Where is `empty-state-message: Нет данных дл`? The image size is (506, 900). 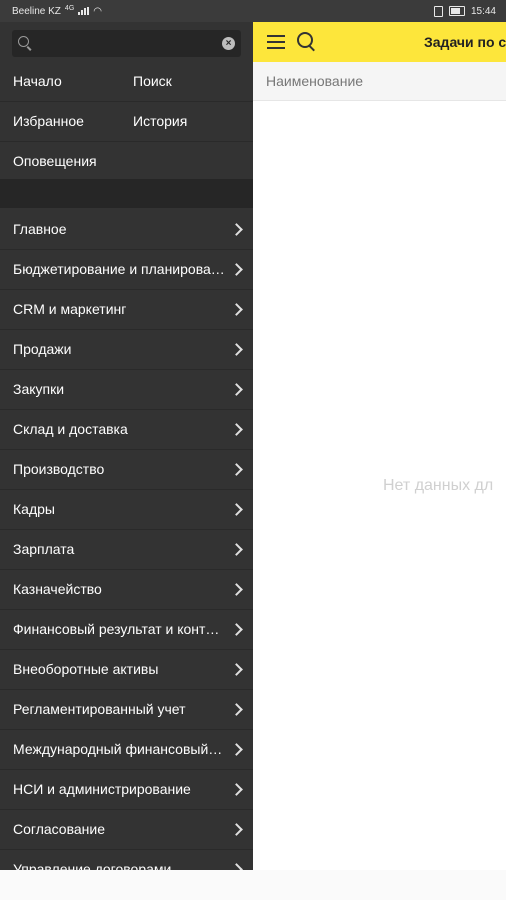 empty-state-message: Нет данных дл is located at coordinates (438, 485).